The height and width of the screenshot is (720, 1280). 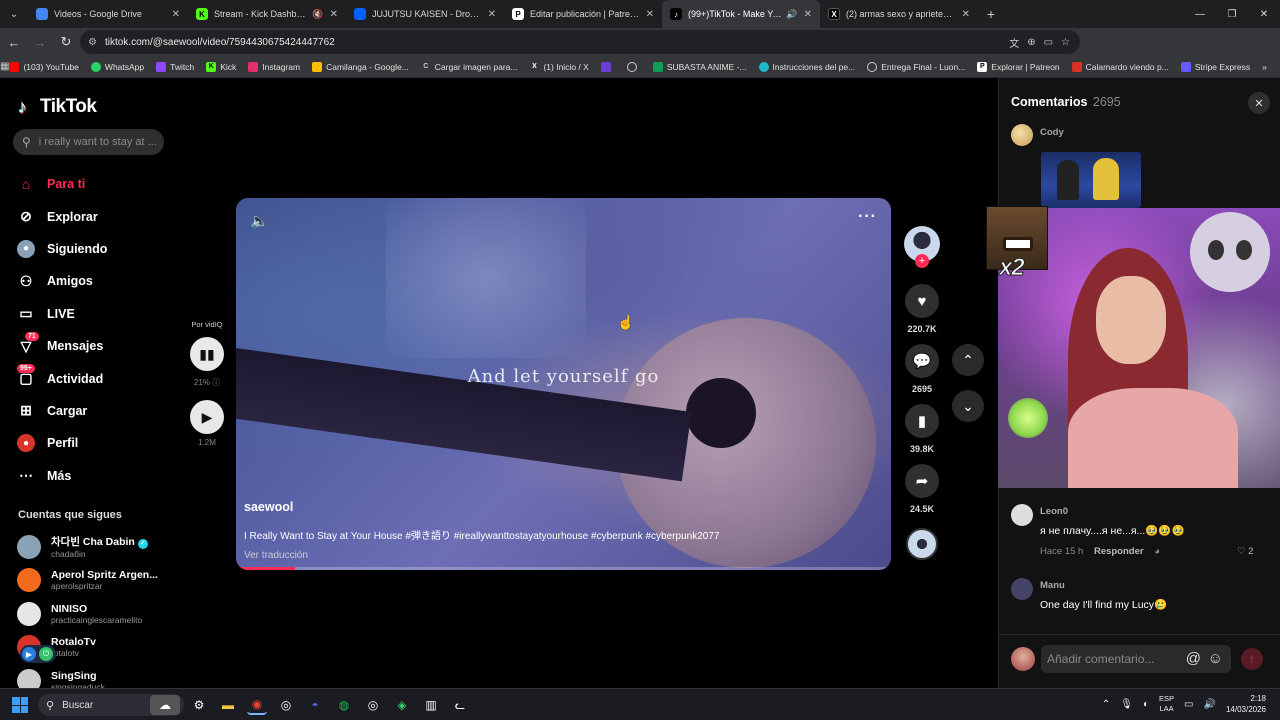 What do you see at coordinates (199, 705) in the screenshot?
I see `settings-app-icon: ⚙` at bounding box center [199, 705].